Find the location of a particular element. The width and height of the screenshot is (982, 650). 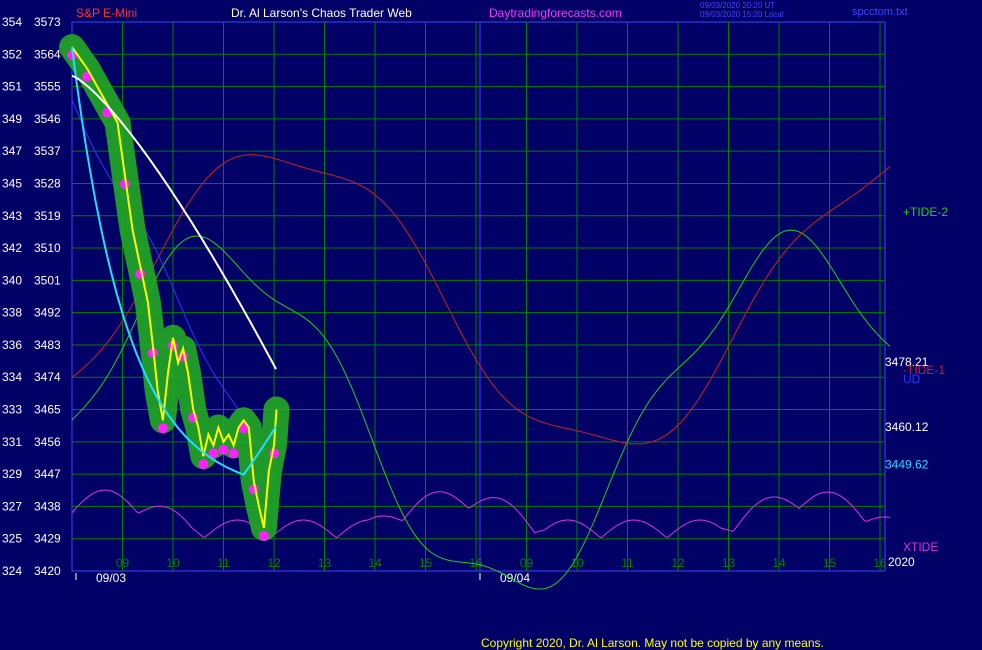

y-tick-outer: 345 is located at coordinates (12, 183).